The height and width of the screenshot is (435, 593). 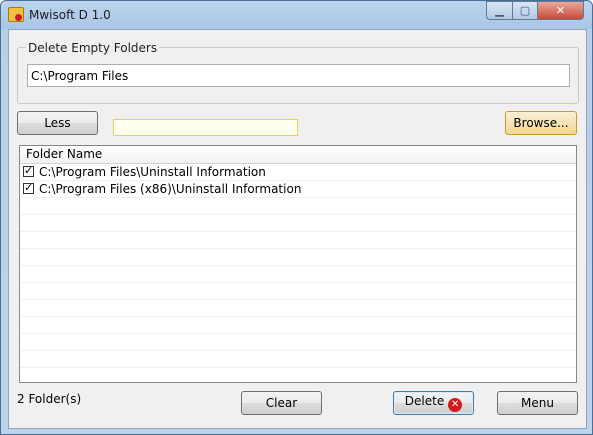 What do you see at coordinates (298, 172) in the screenshot?
I see `list-item: C:\Program Files\Uninstall Information` at bounding box center [298, 172].